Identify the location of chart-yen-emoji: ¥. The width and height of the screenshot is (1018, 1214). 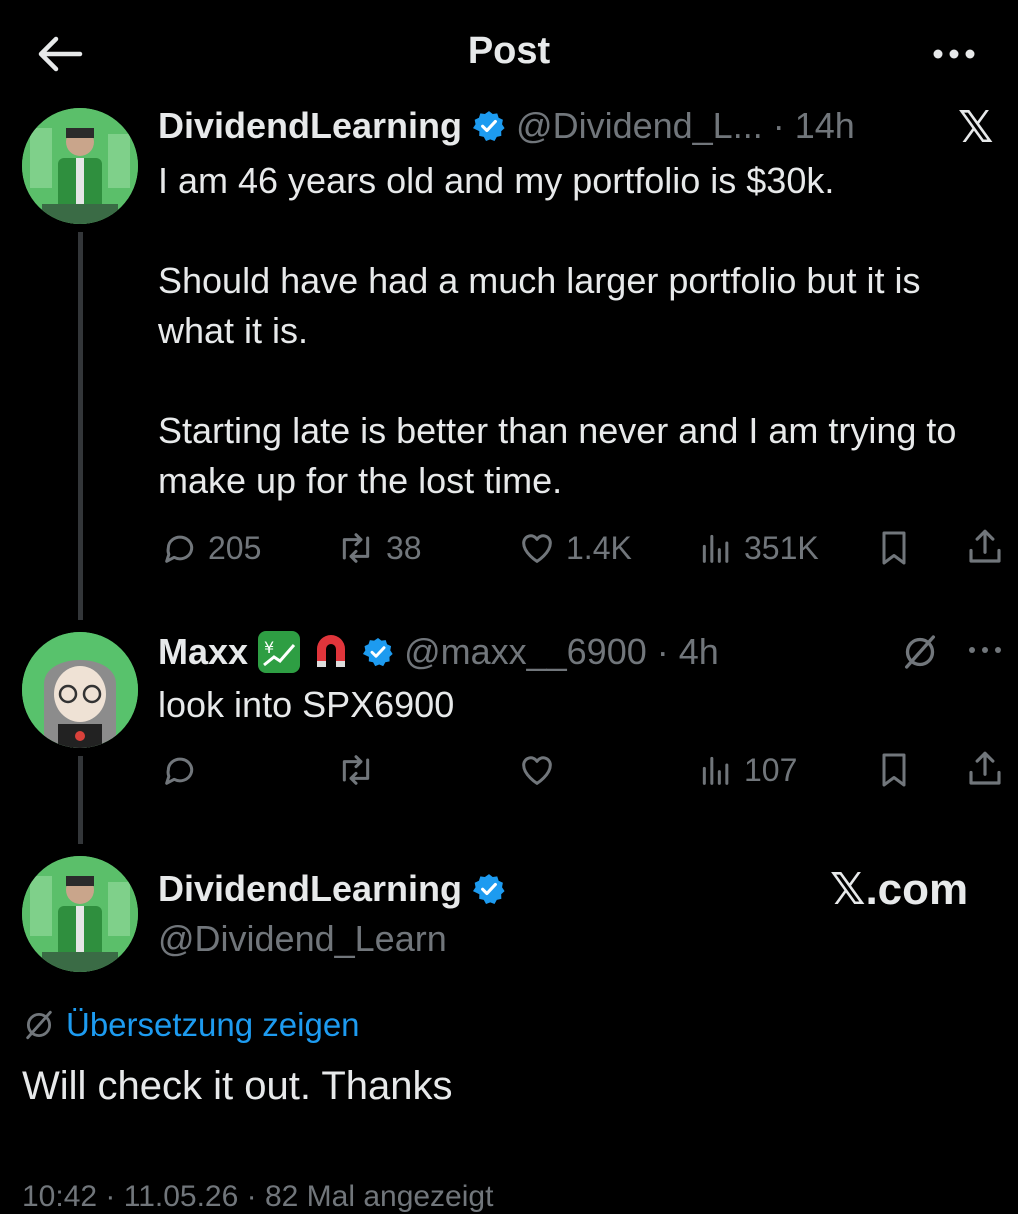
(279, 652).